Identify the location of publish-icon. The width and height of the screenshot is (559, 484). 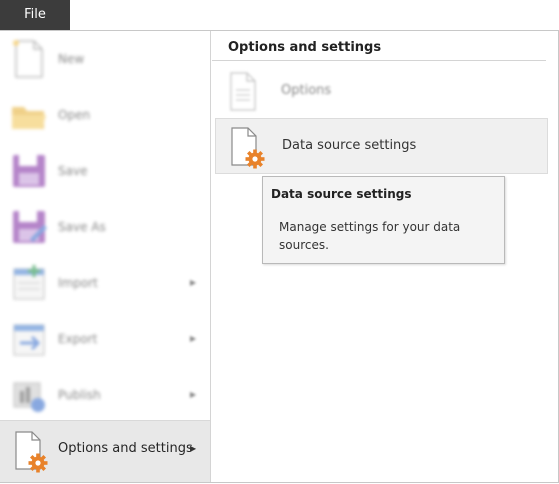
(29, 397).